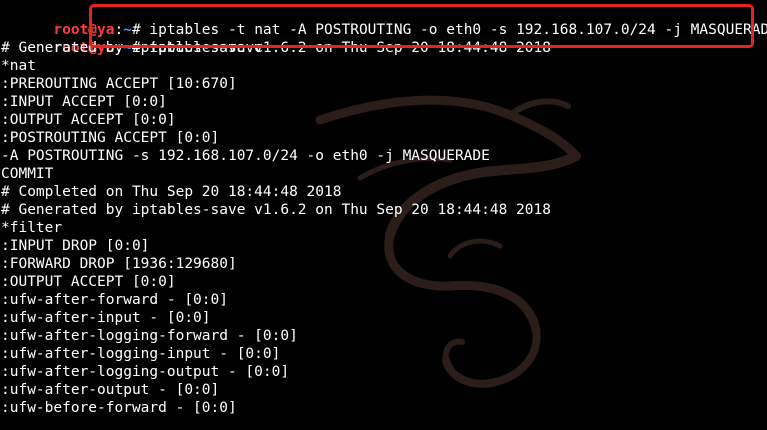  What do you see at coordinates (106, 318) in the screenshot?
I see `output-line: :ufw-after-input - [0:0]` at bounding box center [106, 318].